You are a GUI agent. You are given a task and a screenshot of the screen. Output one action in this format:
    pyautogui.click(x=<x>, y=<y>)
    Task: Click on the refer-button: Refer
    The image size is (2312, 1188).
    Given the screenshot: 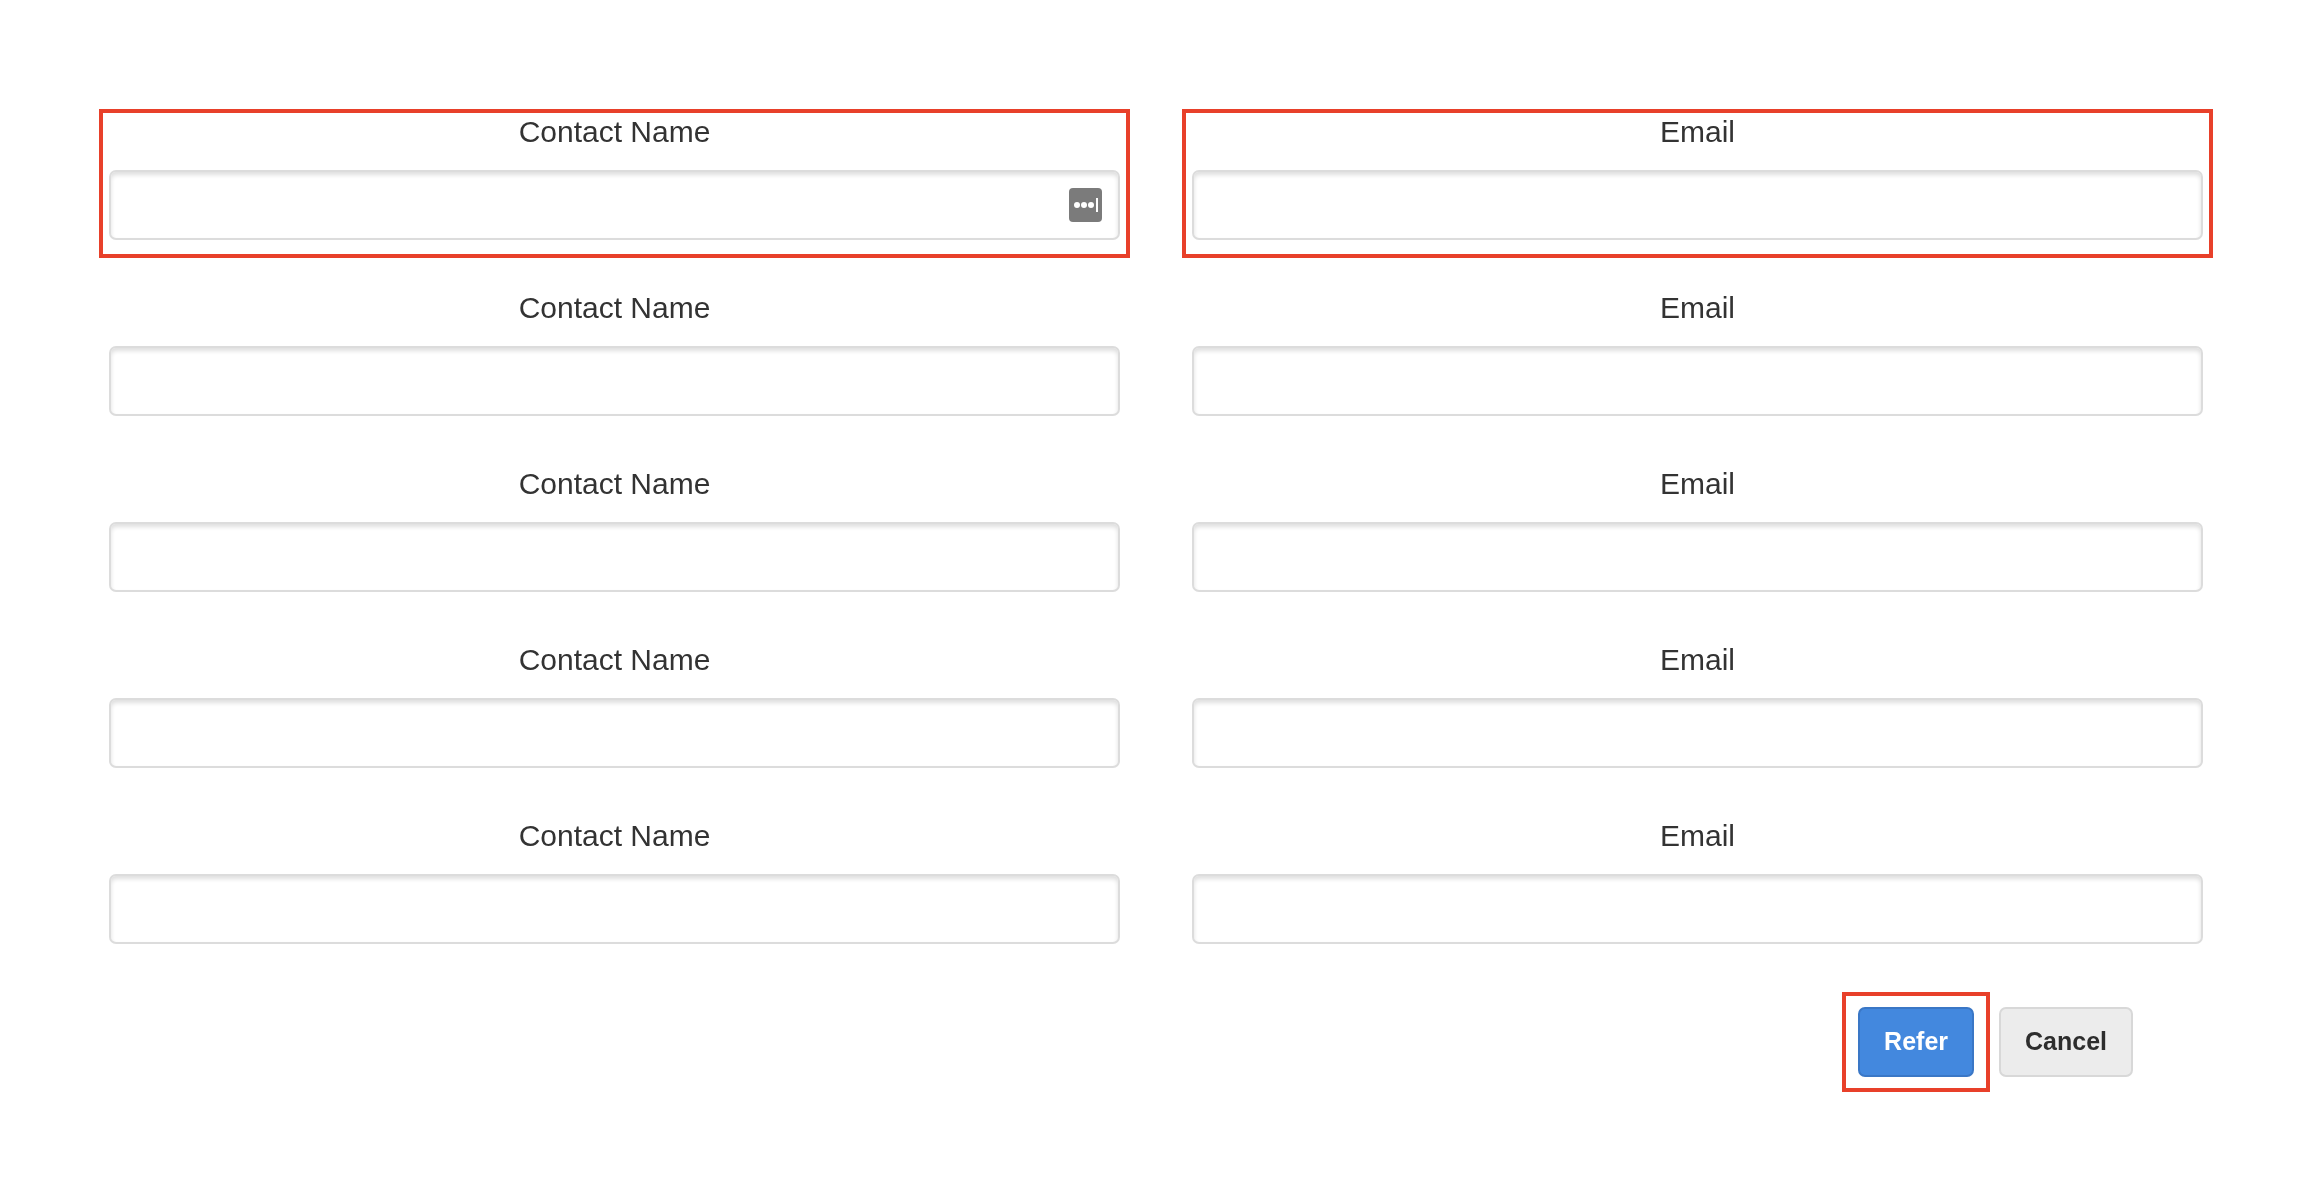 What is the action you would take?
    pyautogui.click(x=1916, y=1042)
    